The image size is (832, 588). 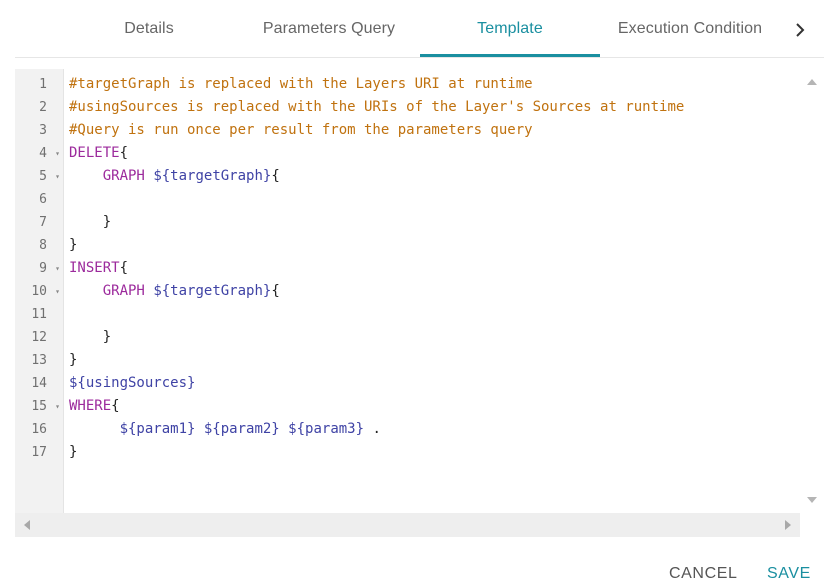 I want to click on line-number: 10, so click(x=39, y=291).